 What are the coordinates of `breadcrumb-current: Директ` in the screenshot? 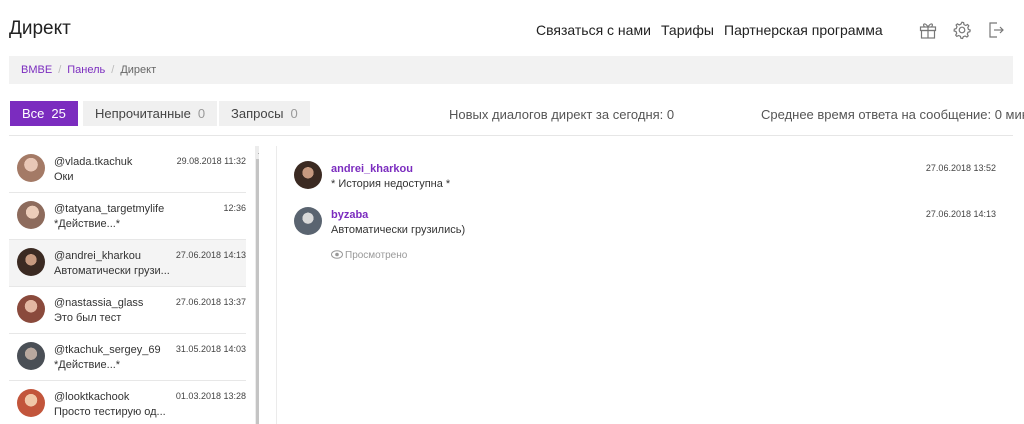 It's located at (138, 70).